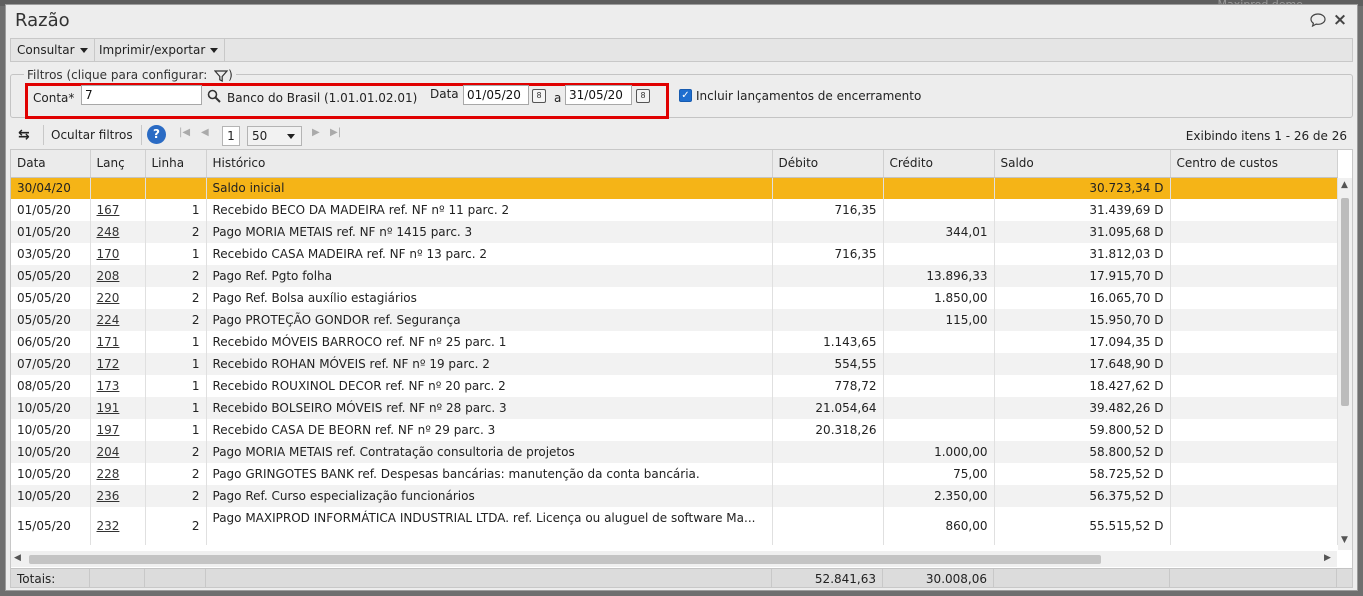 Image resolution: width=1363 pixels, height=596 pixels. Describe the element at coordinates (108, 496) in the screenshot. I see `lanc-link: 236` at that location.